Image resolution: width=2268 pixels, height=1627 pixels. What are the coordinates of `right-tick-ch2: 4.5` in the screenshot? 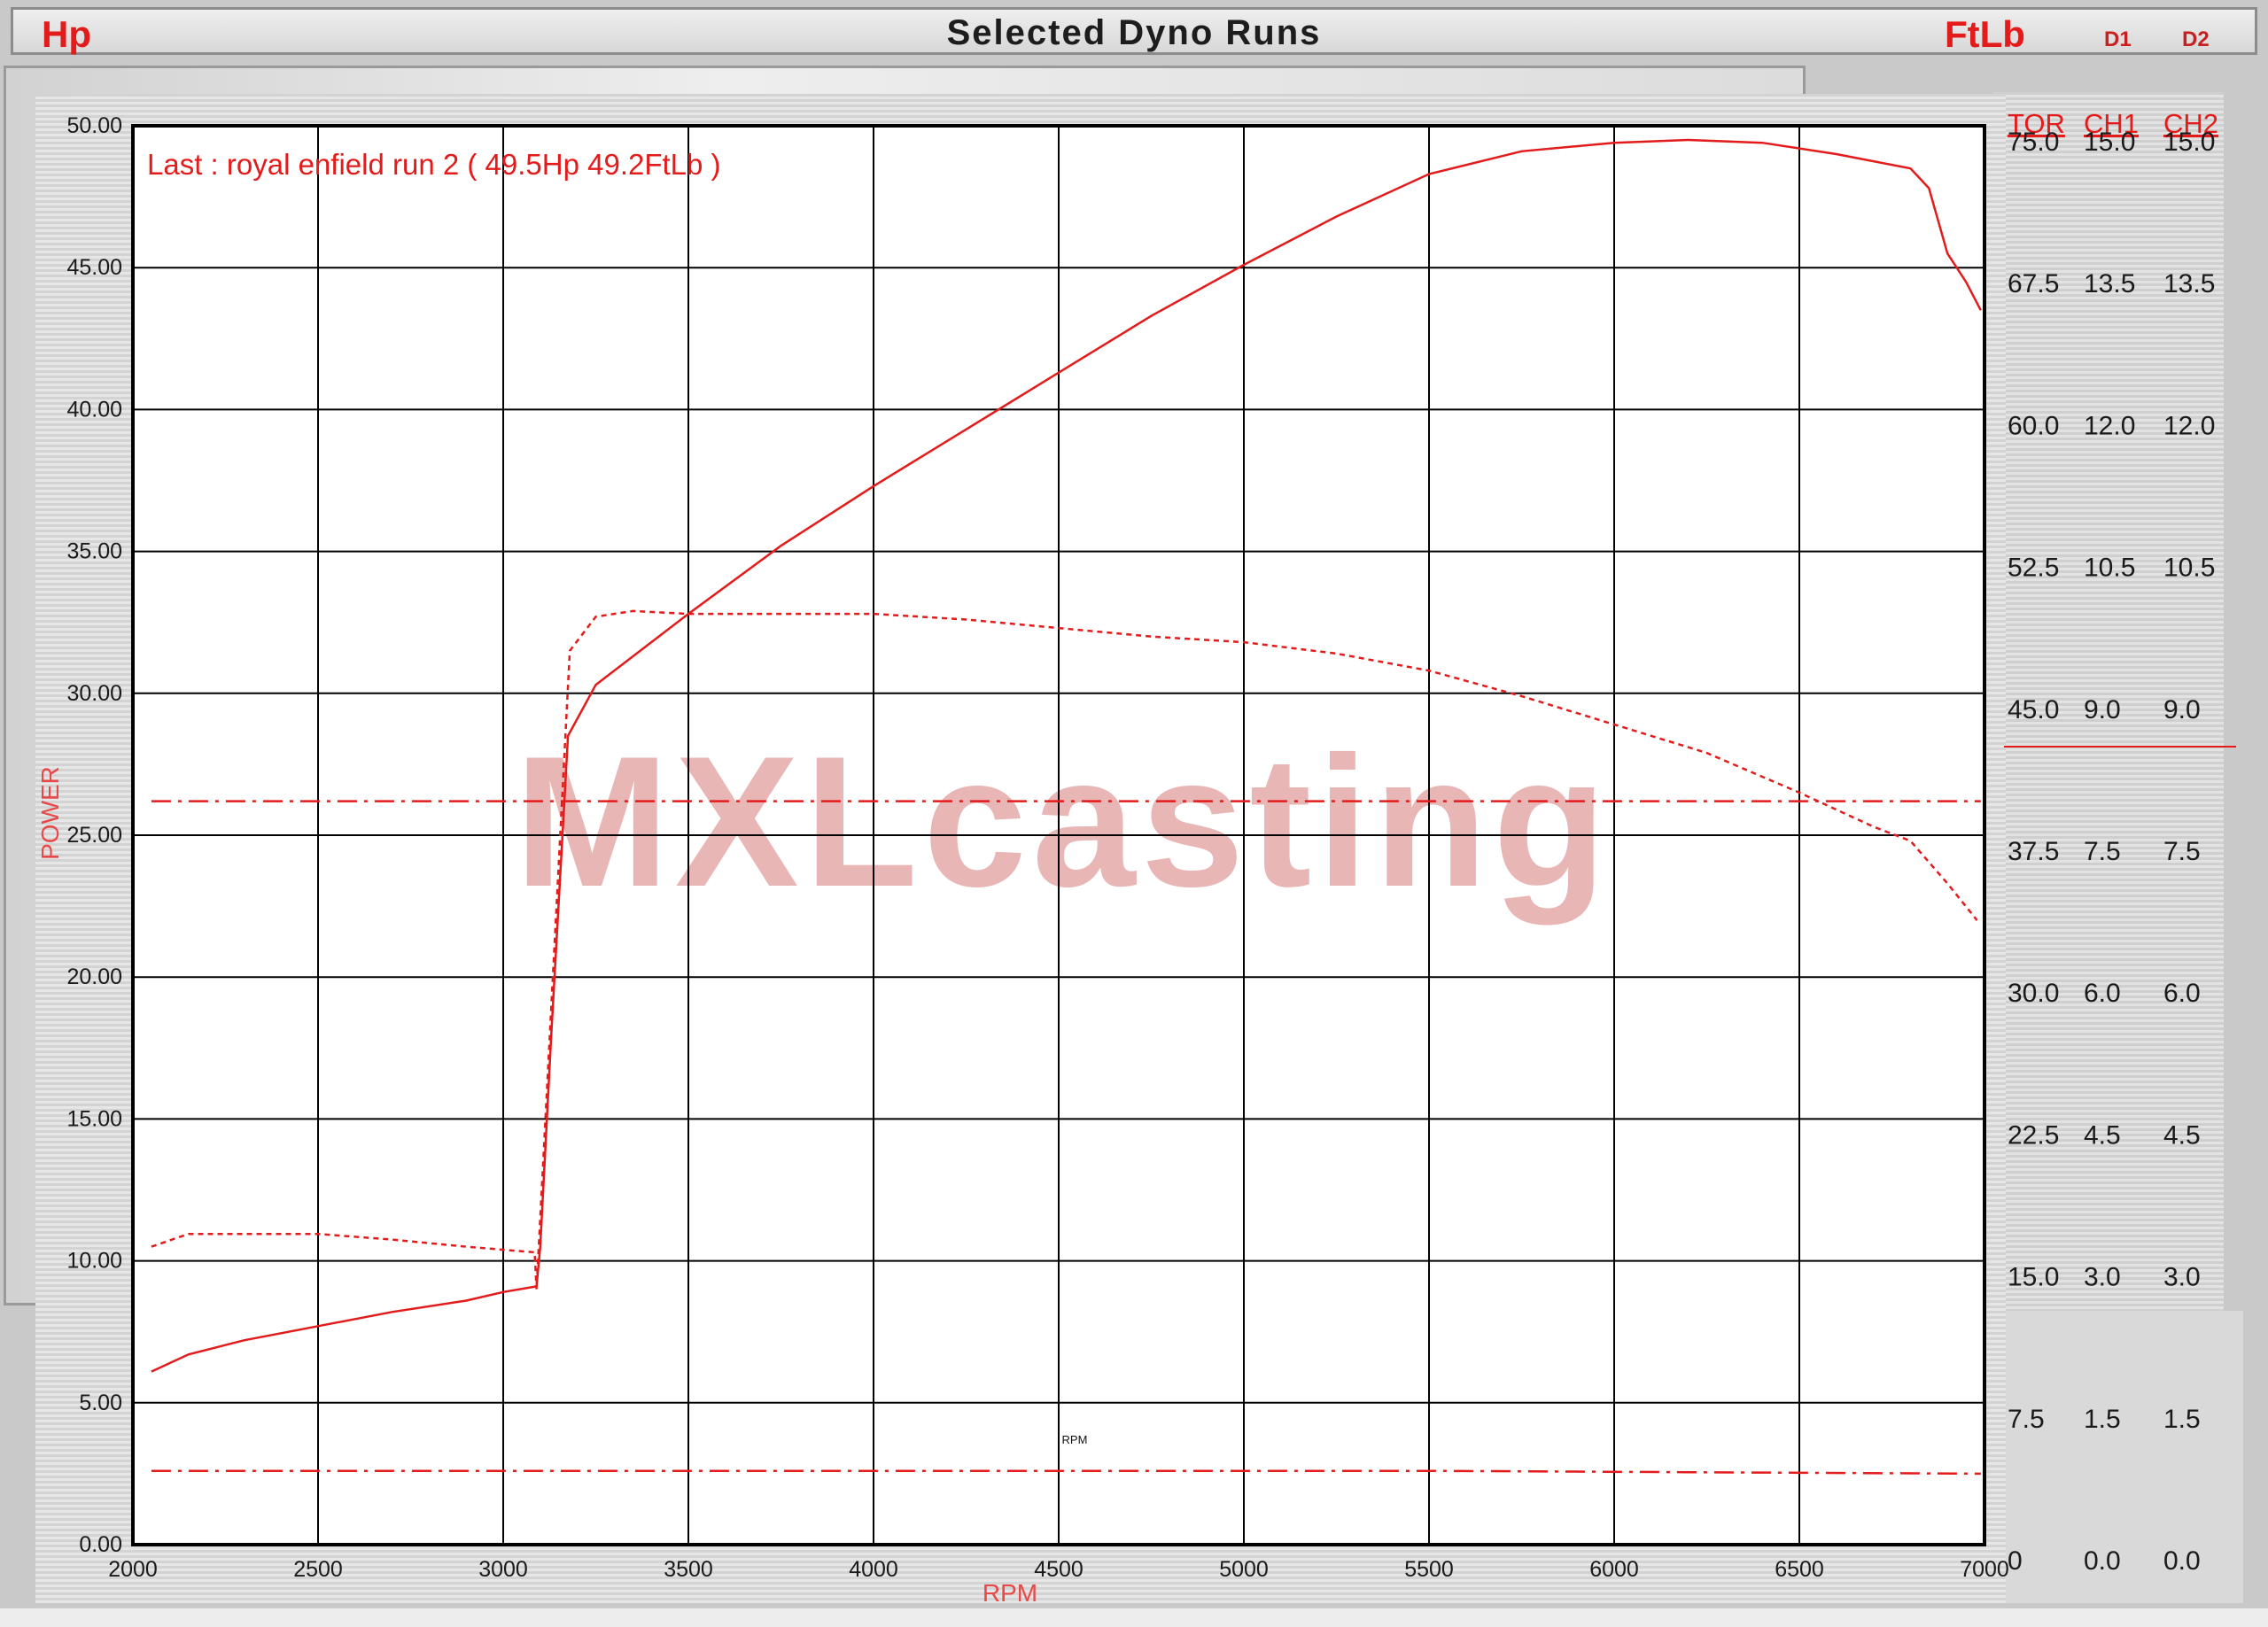 It's located at (2182, 1135).